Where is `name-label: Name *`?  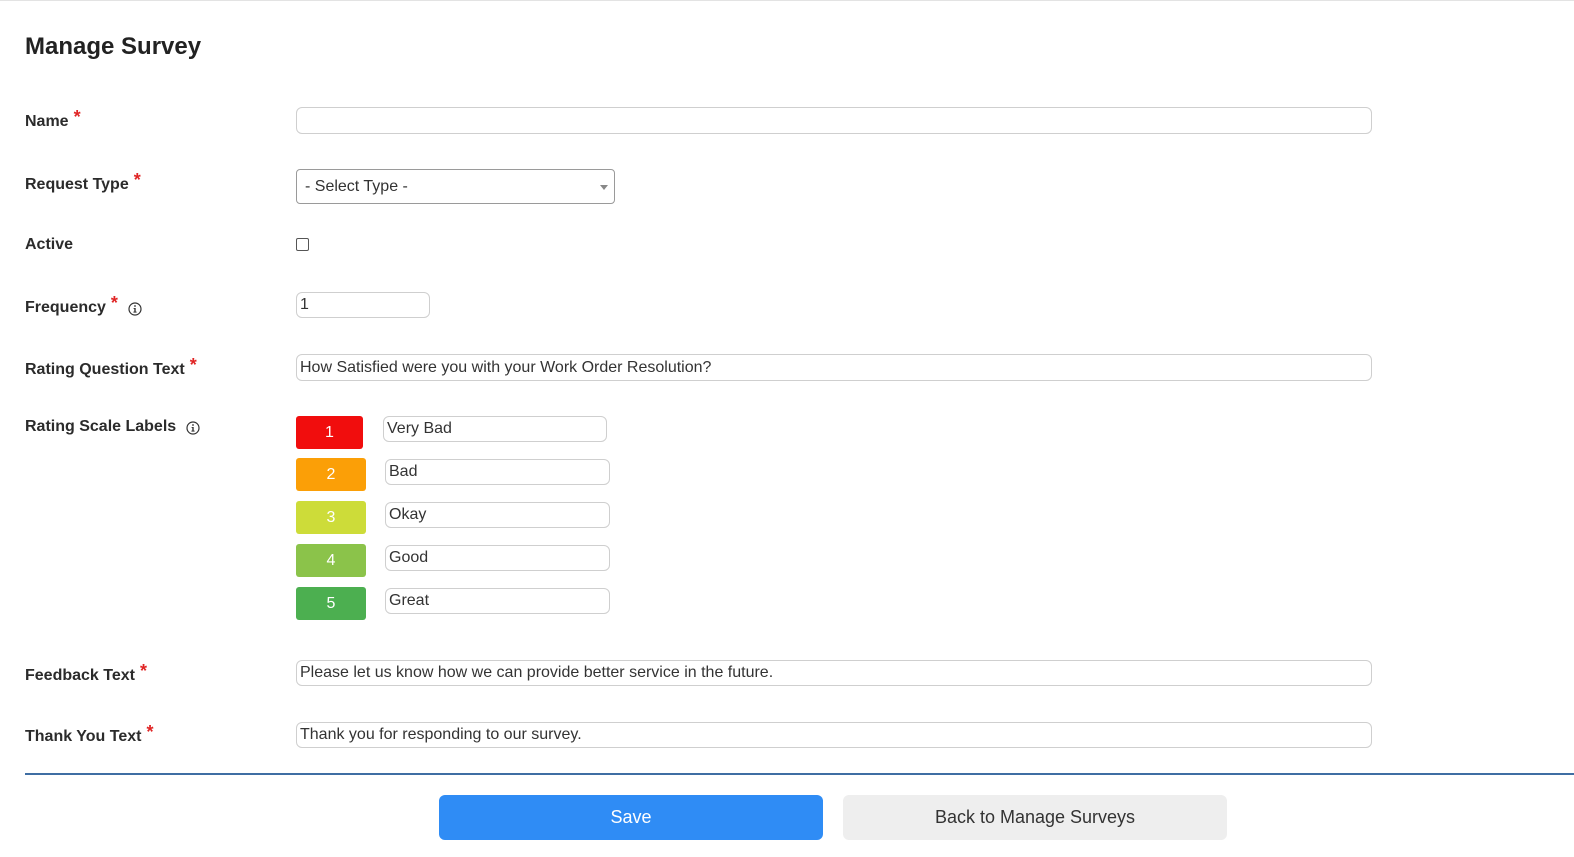
name-label: Name * is located at coordinates (53, 119).